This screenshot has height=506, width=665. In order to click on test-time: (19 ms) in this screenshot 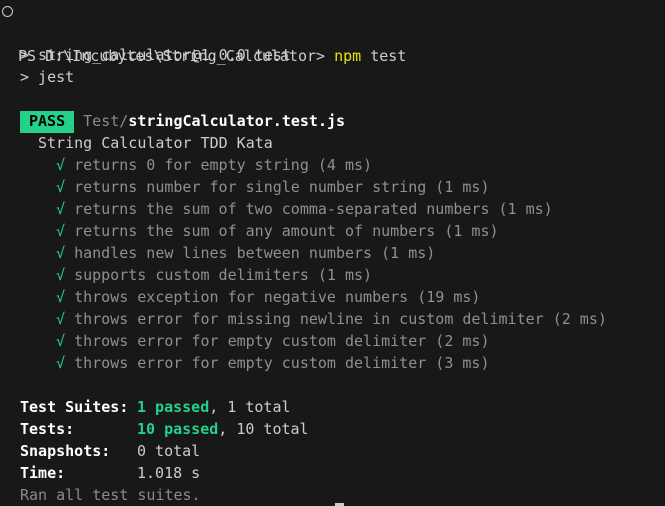, I will do `click(449, 297)`.